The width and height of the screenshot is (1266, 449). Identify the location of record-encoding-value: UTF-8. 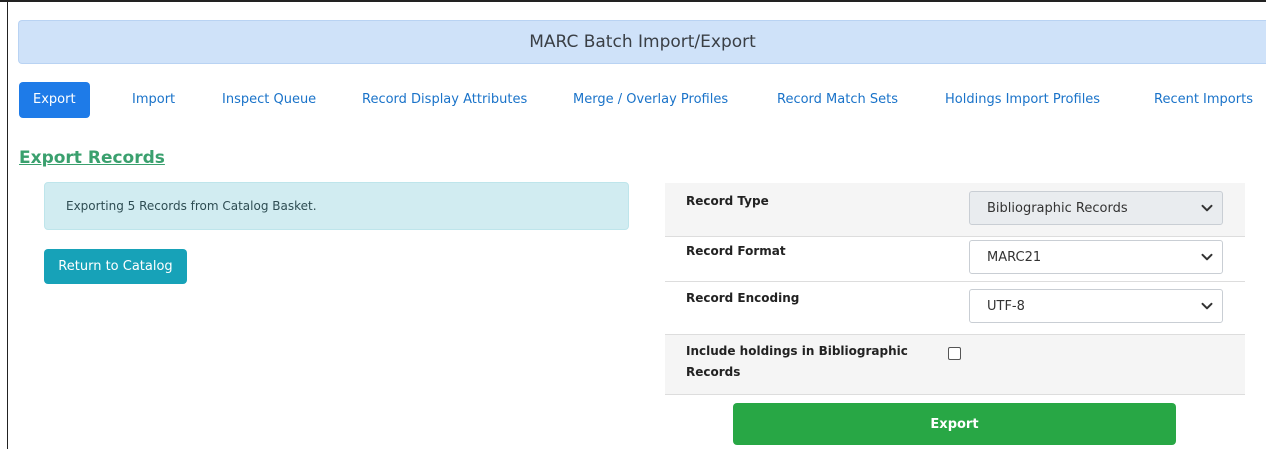
(1006, 306).